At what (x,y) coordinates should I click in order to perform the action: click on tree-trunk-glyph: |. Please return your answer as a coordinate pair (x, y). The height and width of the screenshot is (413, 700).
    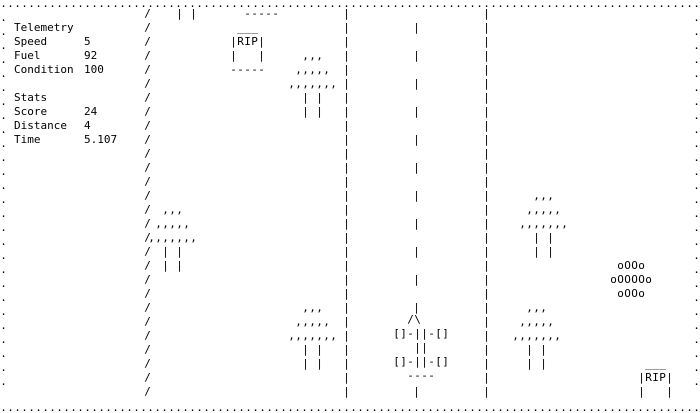
    Looking at the image, I should click on (193, 13).